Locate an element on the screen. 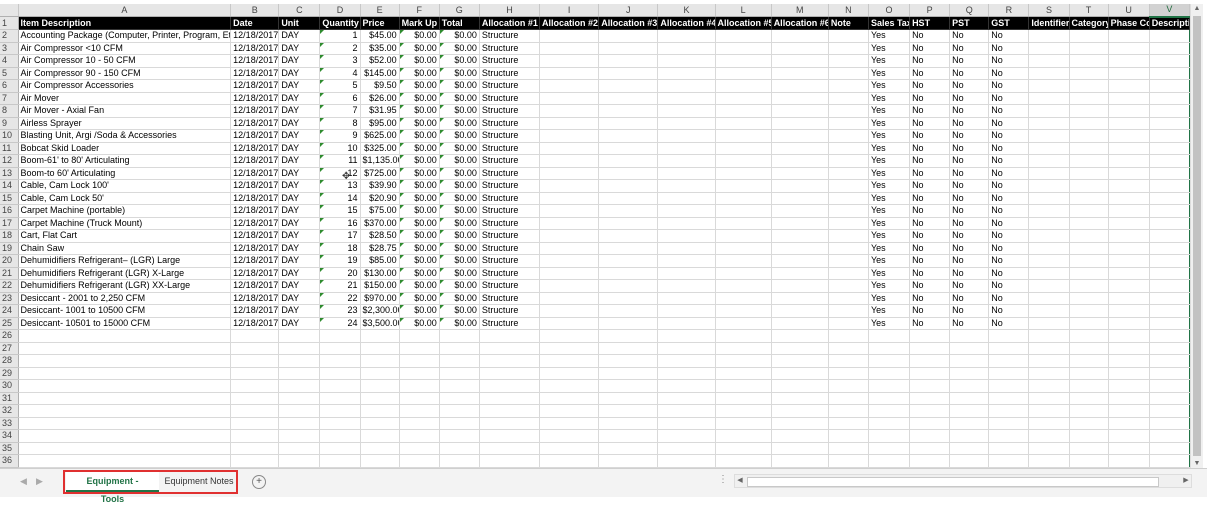 This screenshot has height=508, width=1207. header-cell: PST is located at coordinates (969, 23).